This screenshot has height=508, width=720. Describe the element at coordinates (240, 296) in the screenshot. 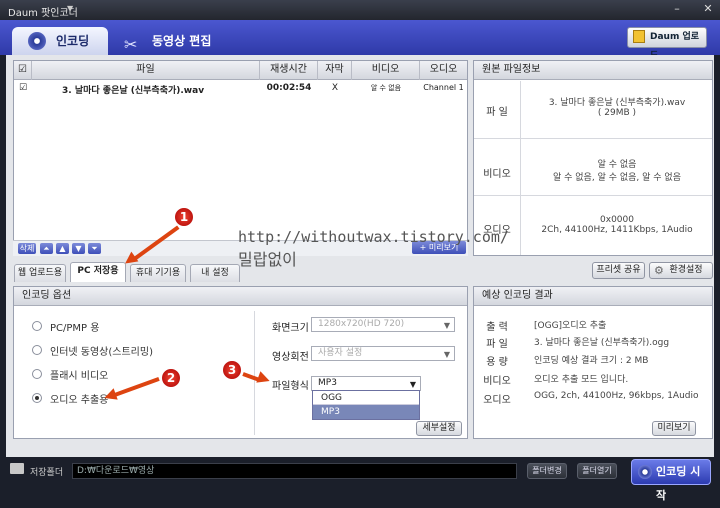

I see `encode-options-title: 인코딩 옵션` at that location.